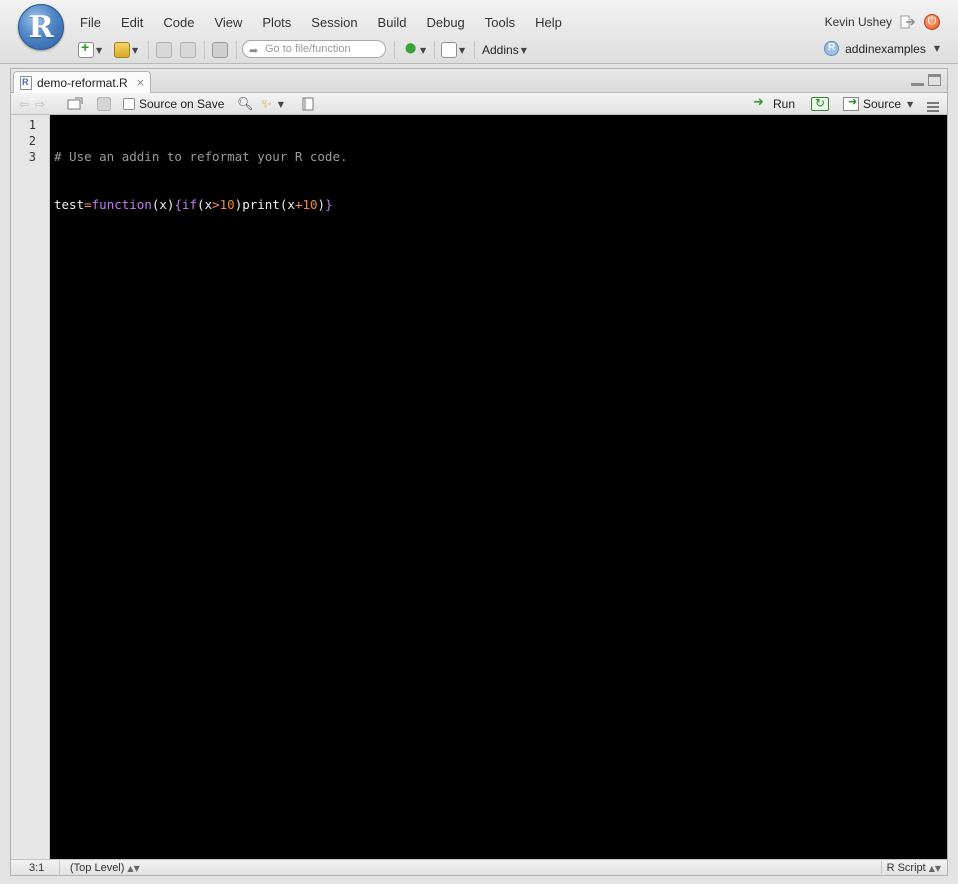 The image size is (958, 884). What do you see at coordinates (926, 80) in the screenshot?
I see `pane-window-controls` at bounding box center [926, 80].